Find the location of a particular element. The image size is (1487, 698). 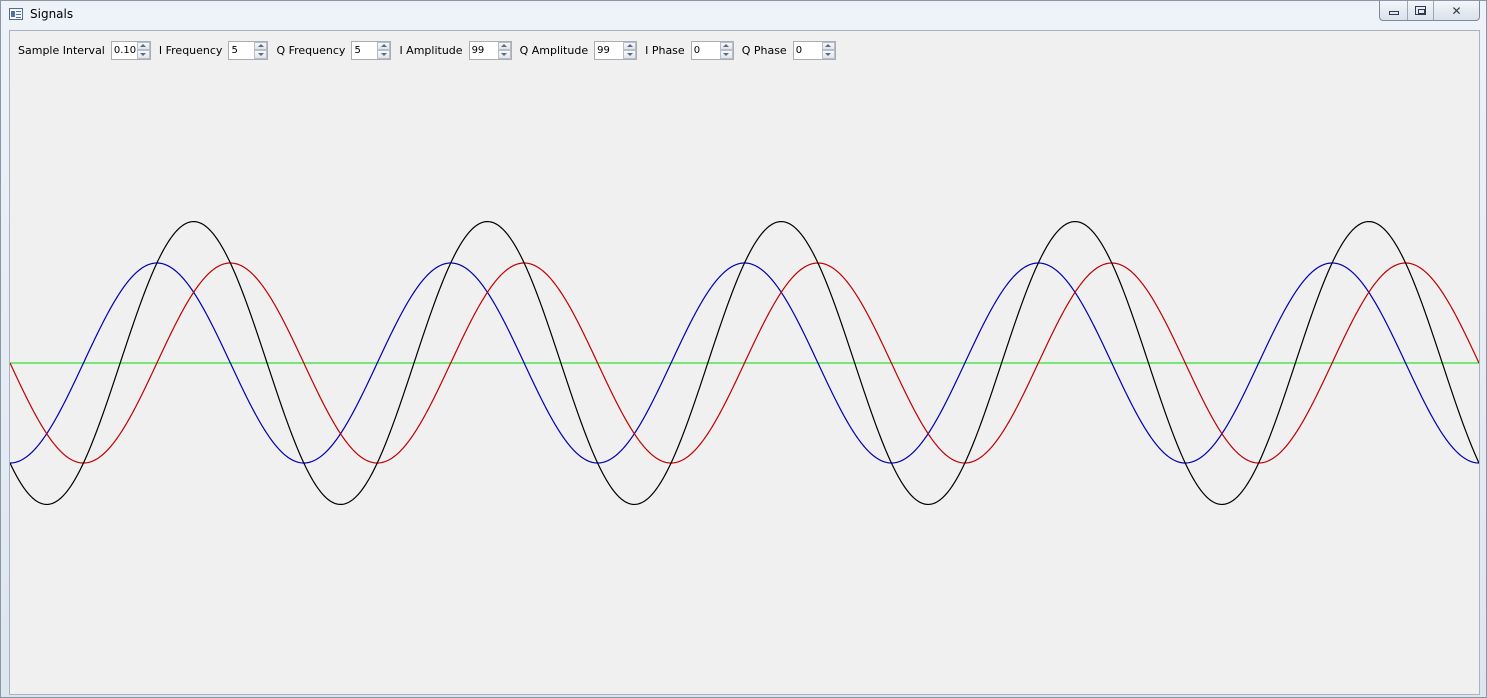

q-phase-value: 0 is located at coordinates (799, 50).